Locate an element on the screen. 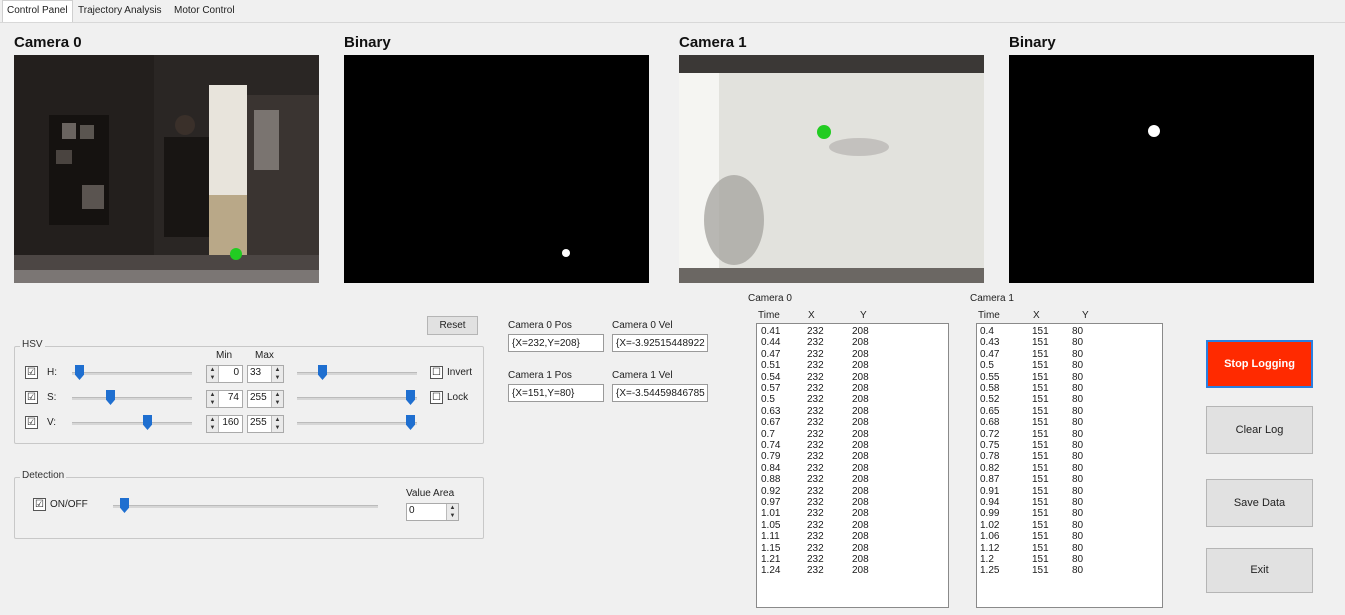 This screenshot has height=615, width=1345. log-cell-time: 1.06 is located at coordinates (990, 537).